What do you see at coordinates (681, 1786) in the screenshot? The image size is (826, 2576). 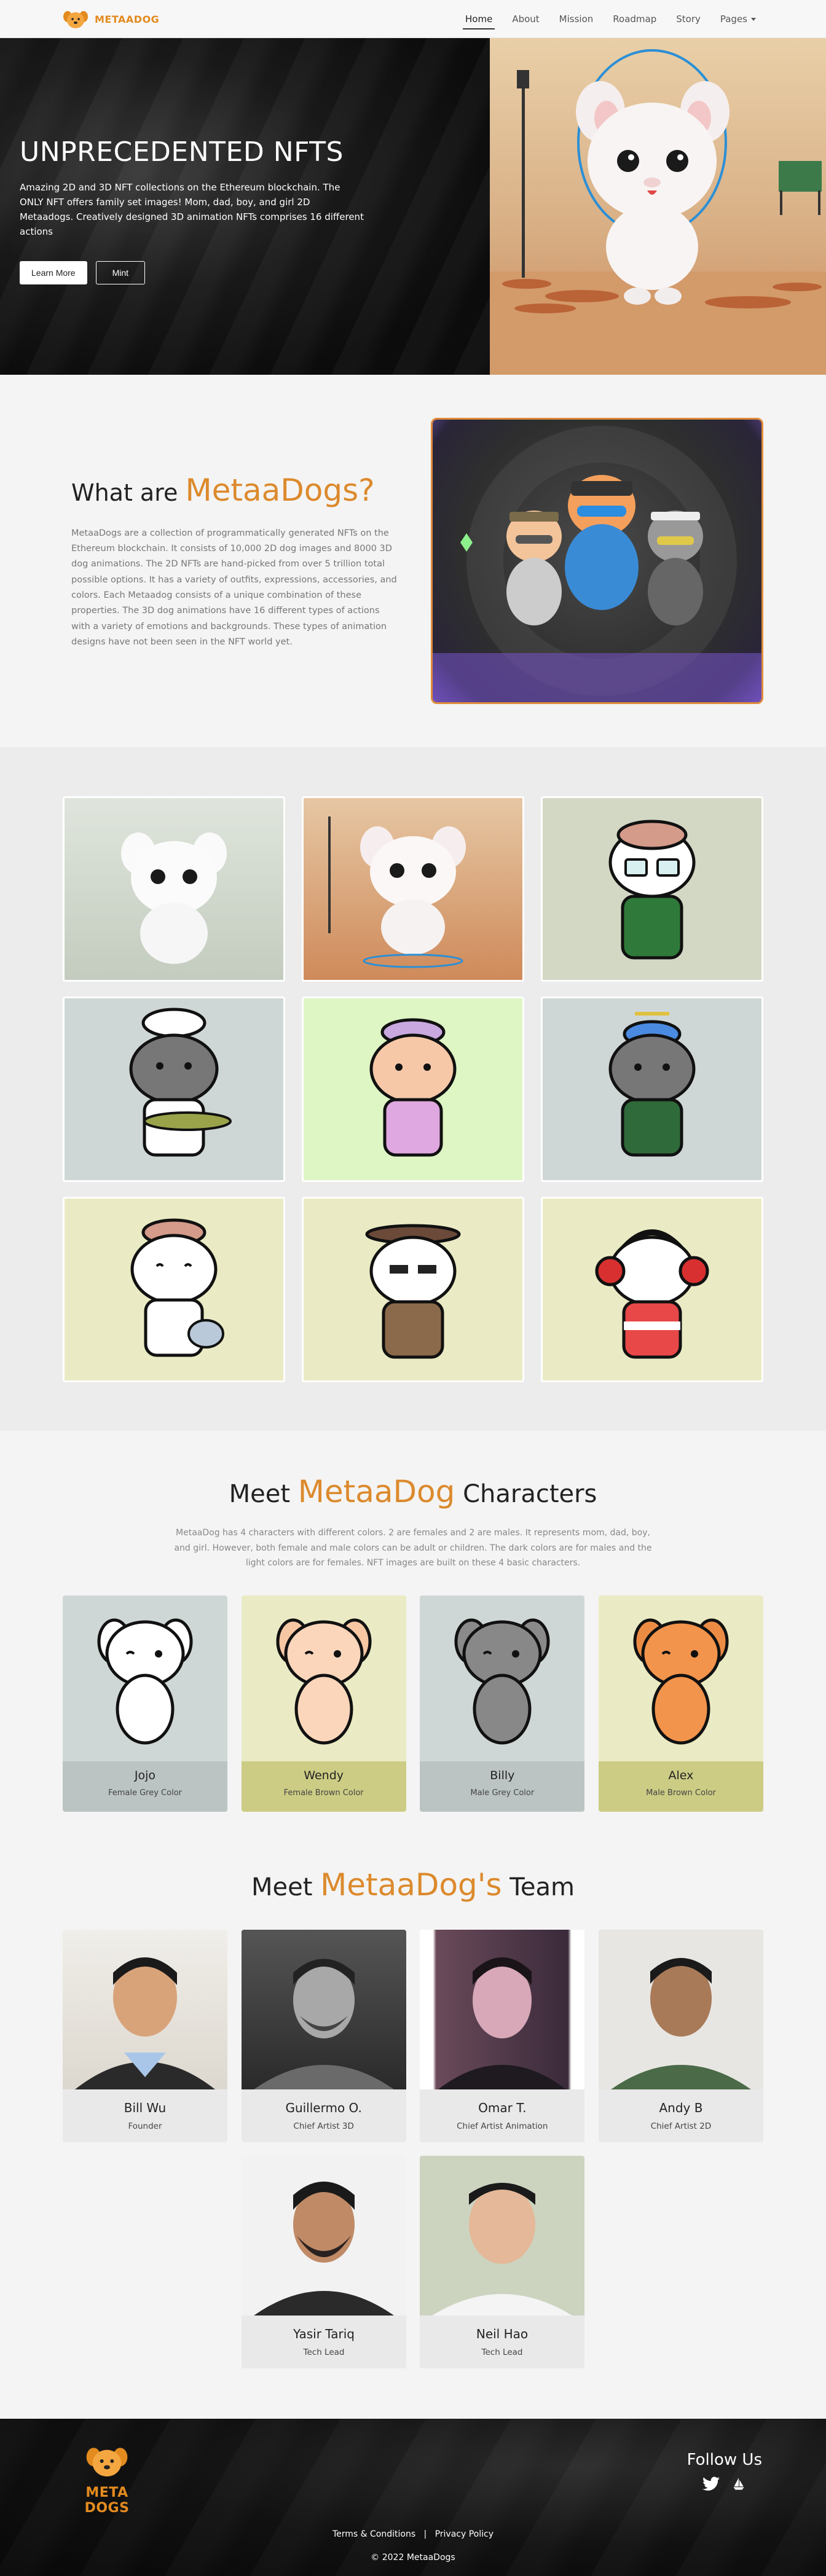 I see `character-info: Alex Male Brown Color` at bounding box center [681, 1786].